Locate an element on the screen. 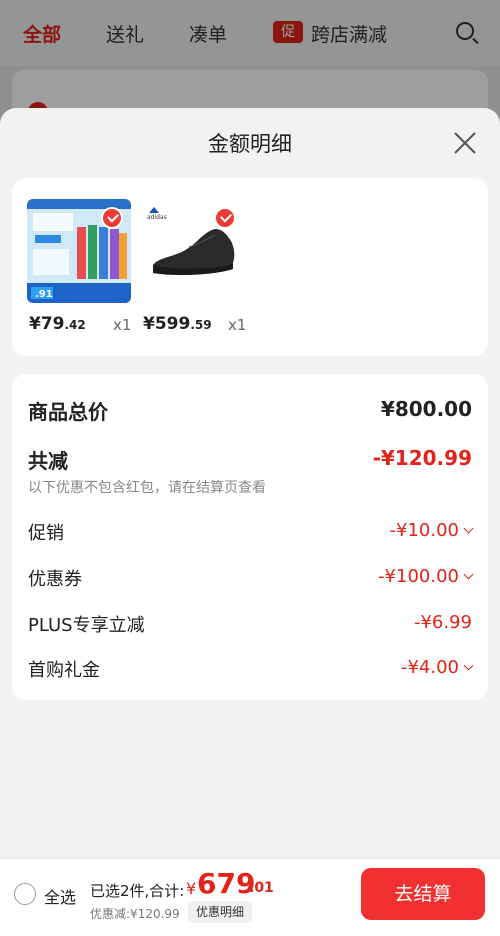 Image resolution: width=500 pixels, height=936 pixels. product-price: ¥79.42 is located at coordinates (57, 324).